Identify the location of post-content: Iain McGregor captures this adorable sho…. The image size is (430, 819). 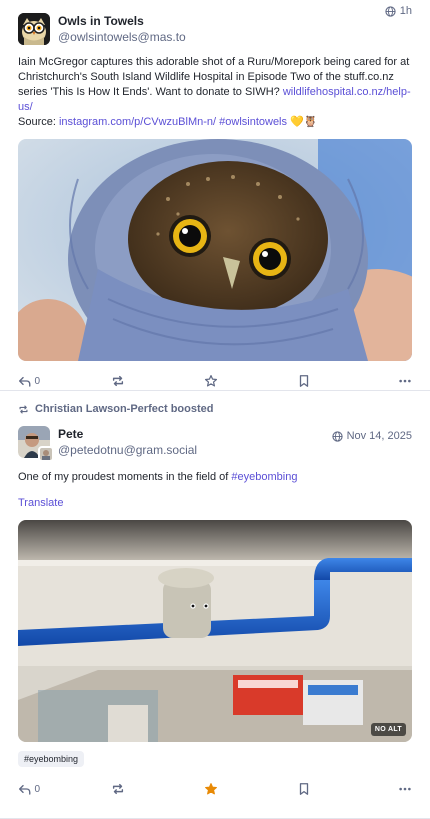
(215, 92).